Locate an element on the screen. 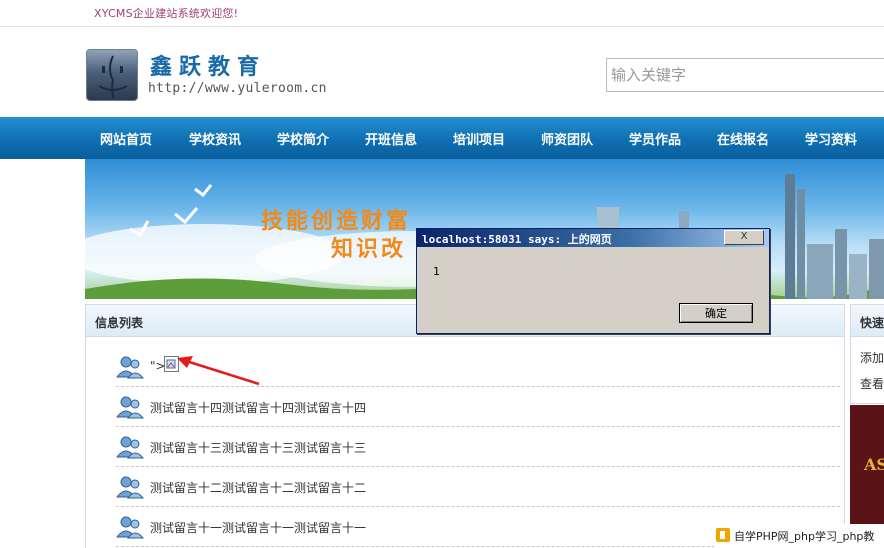 This screenshot has height=548, width=884. brand-name: 鑫跃教育 is located at coordinates (208, 67).